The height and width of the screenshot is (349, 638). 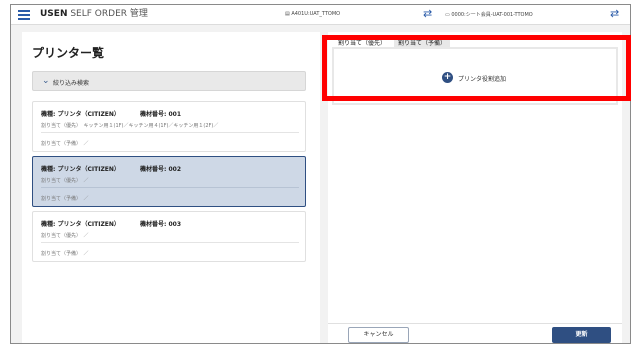 I want to click on store-selector: ▤ A401U:UAT_TTOMO, so click(x=312, y=14).